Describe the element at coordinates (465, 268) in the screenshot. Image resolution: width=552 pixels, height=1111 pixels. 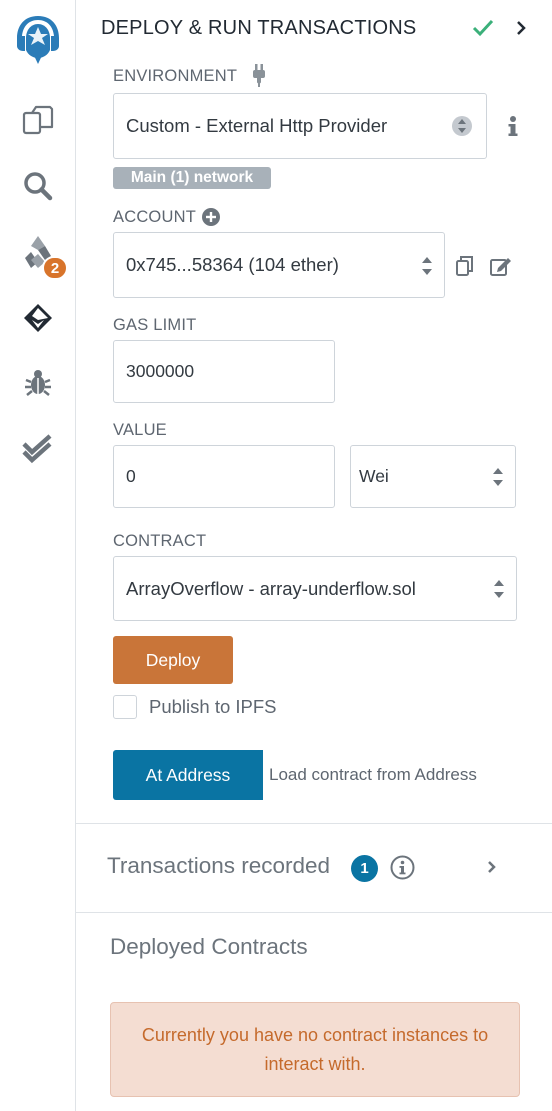
I see `copy-icon` at that location.